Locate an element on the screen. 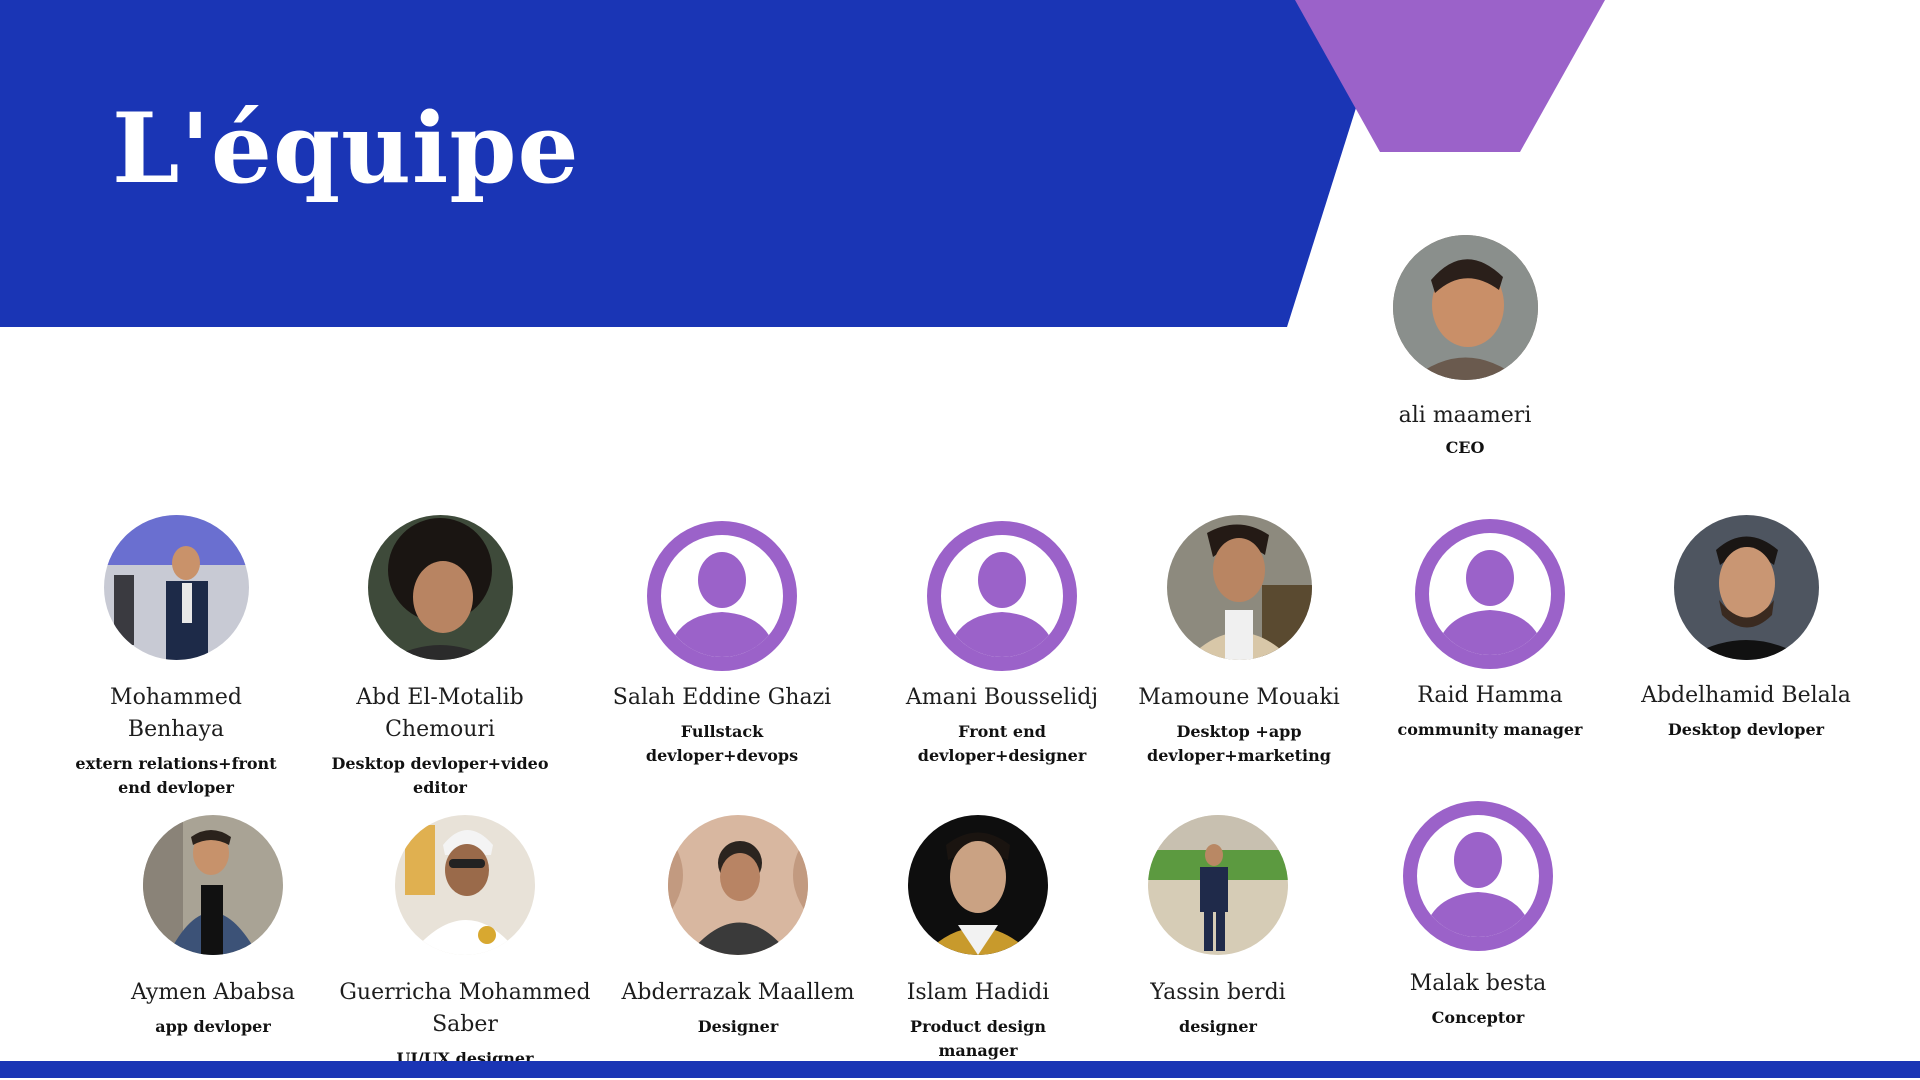 This screenshot has width=1920, height=1080. member-name: Malak besta is located at coordinates (1478, 983).